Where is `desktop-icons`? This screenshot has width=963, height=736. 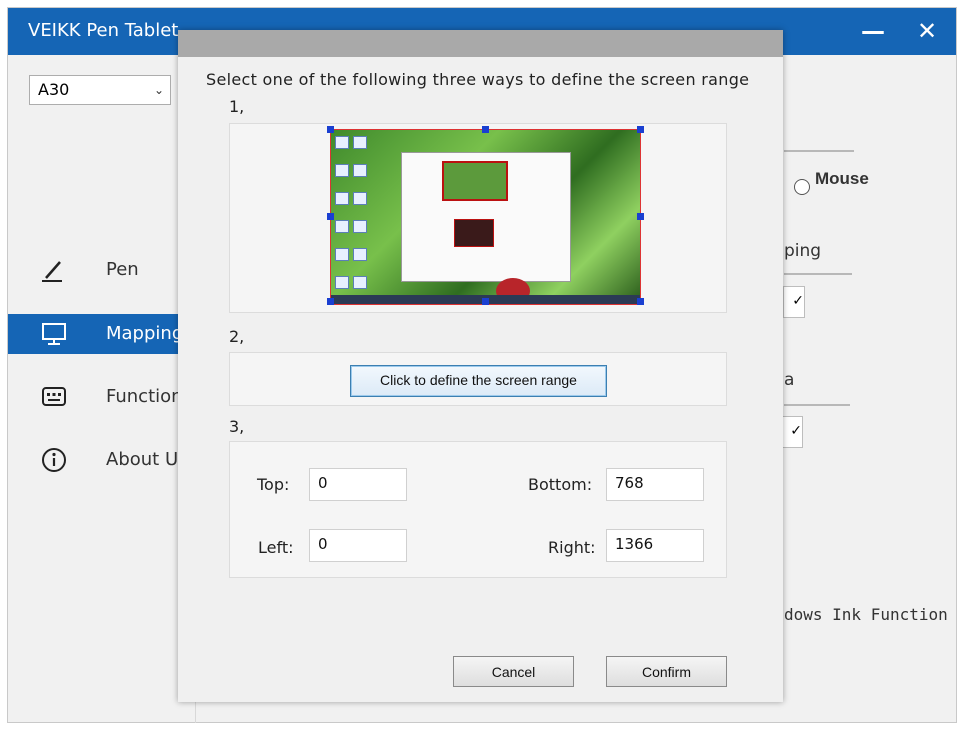
desktop-icons is located at coordinates (355, 219).